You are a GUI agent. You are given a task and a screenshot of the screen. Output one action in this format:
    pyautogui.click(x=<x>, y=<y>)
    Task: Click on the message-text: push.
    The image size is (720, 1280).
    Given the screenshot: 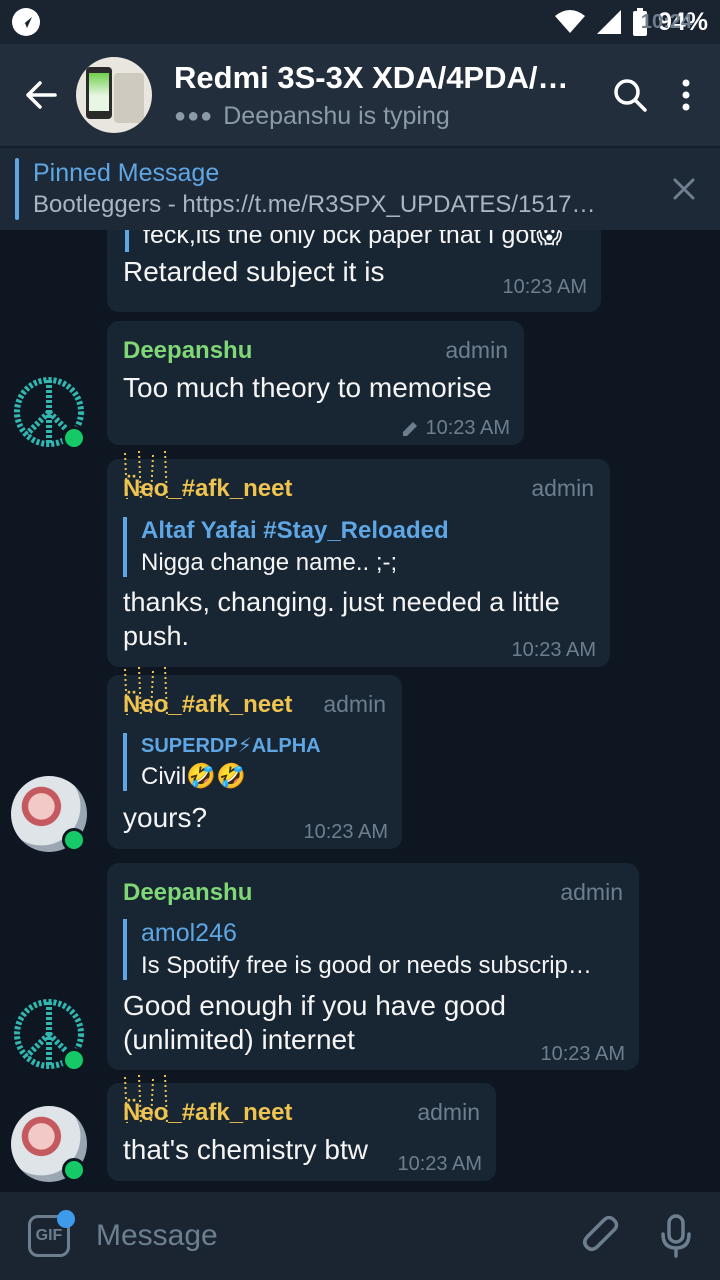 What is the action you would take?
    pyautogui.click(x=156, y=636)
    